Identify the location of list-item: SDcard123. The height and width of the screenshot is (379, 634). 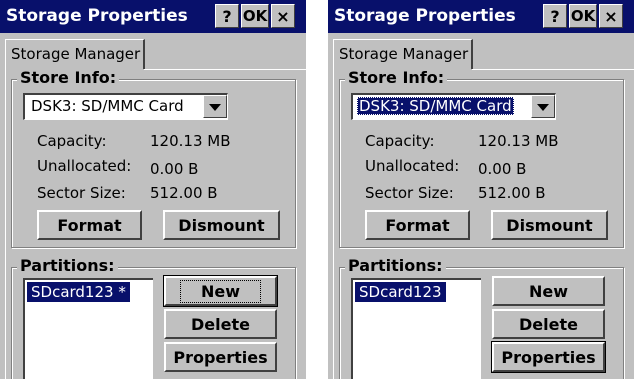
(400, 292).